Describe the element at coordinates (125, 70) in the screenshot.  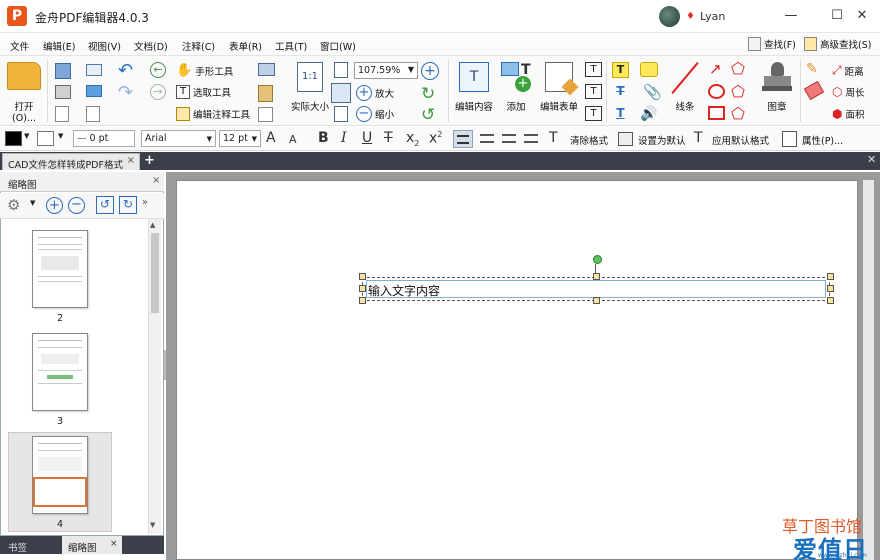
I see `undo-icon: ↶` at that location.